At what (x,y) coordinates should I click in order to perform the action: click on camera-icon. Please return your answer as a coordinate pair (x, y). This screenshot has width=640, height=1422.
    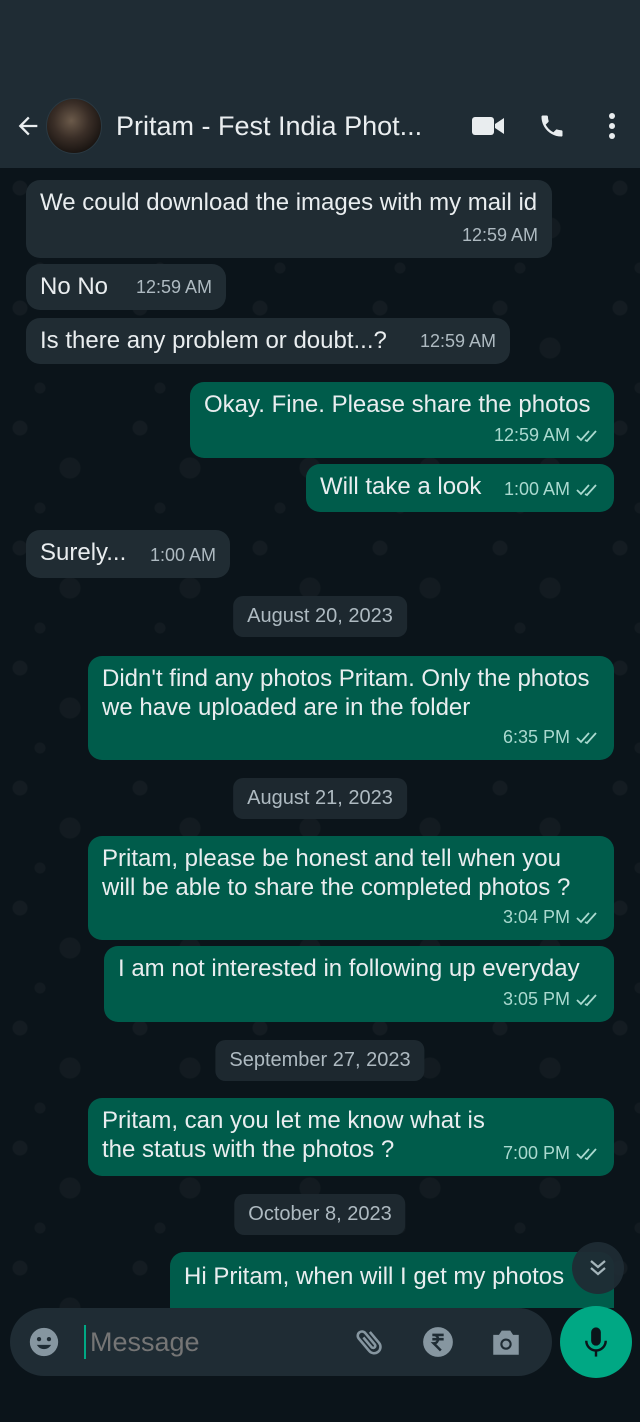
    Looking at the image, I should click on (506, 1342).